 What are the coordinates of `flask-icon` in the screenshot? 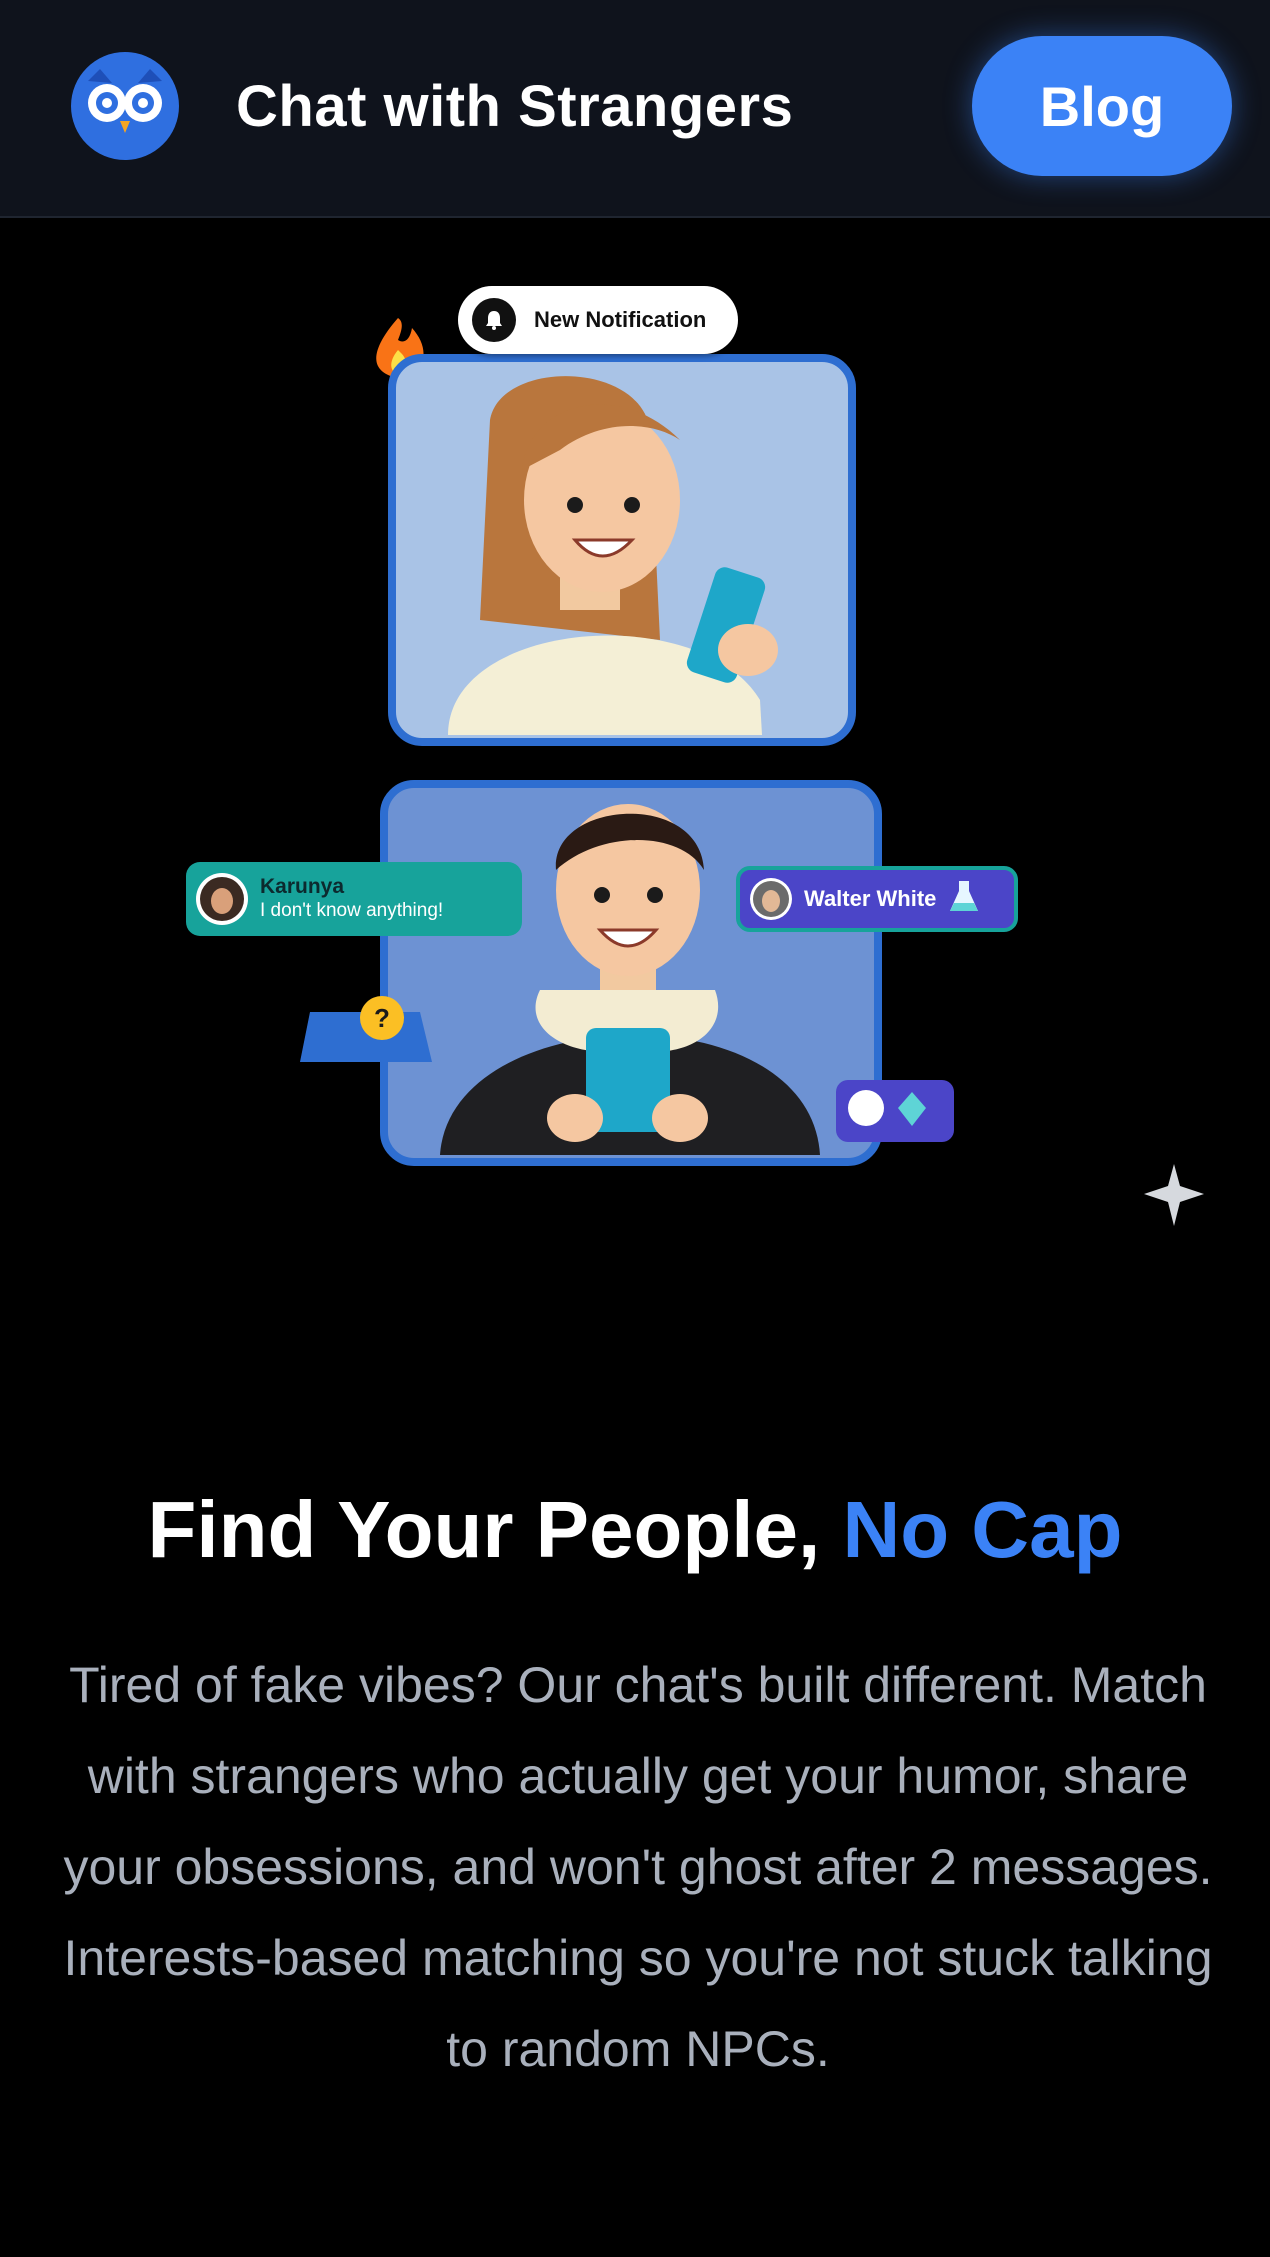 It's located at (964, 899).